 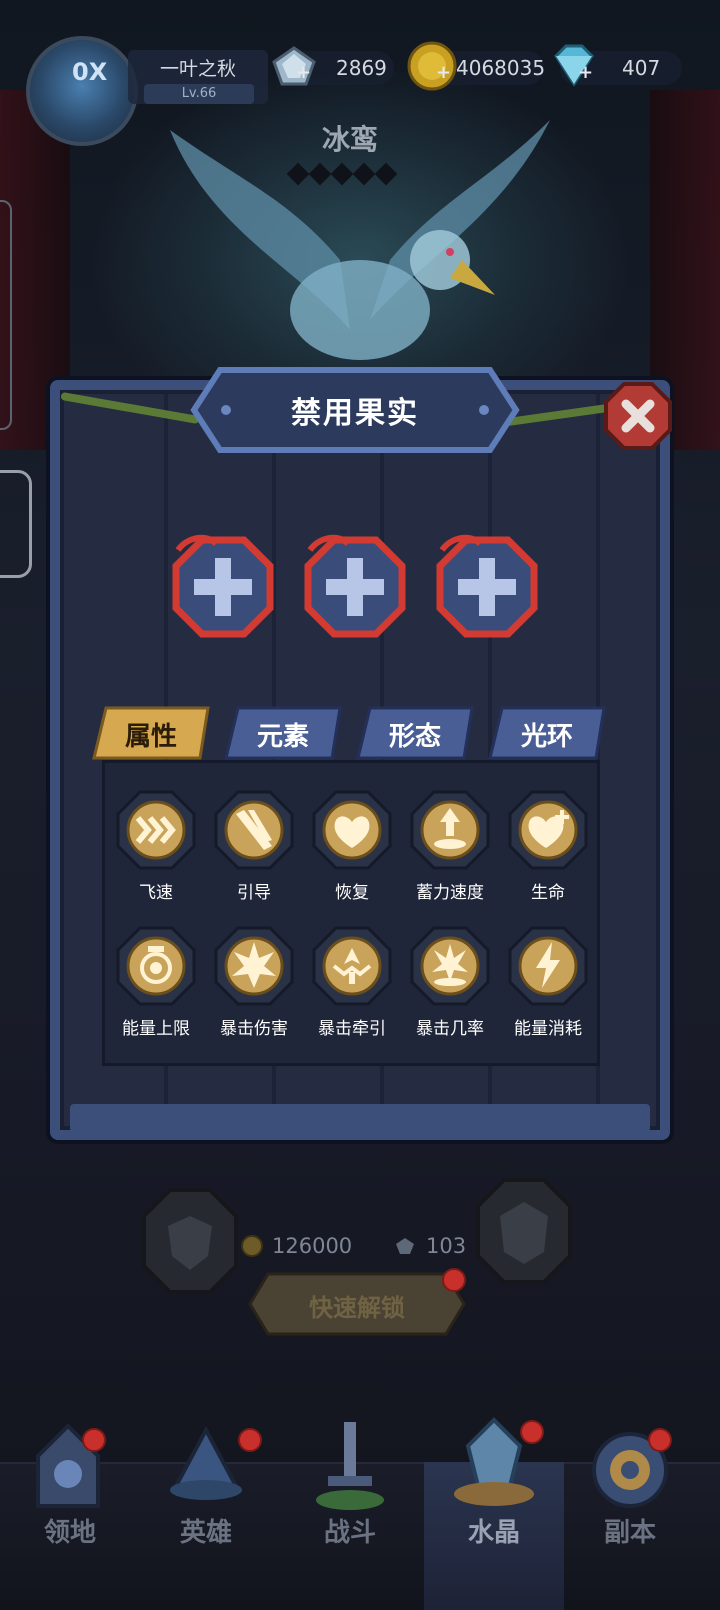 What do you see at coordinates (352, 1029) in the screenshot?
I see `skill-crit-pull-label: 暴击牵引` at bounding box center [352, 1029].